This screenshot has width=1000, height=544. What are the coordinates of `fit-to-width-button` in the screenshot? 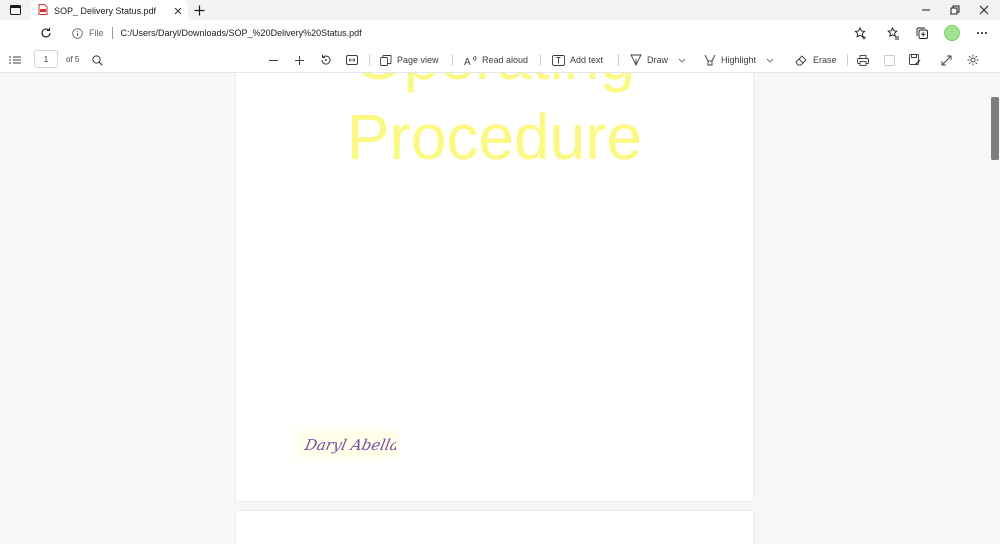 It's located at (352, 60).